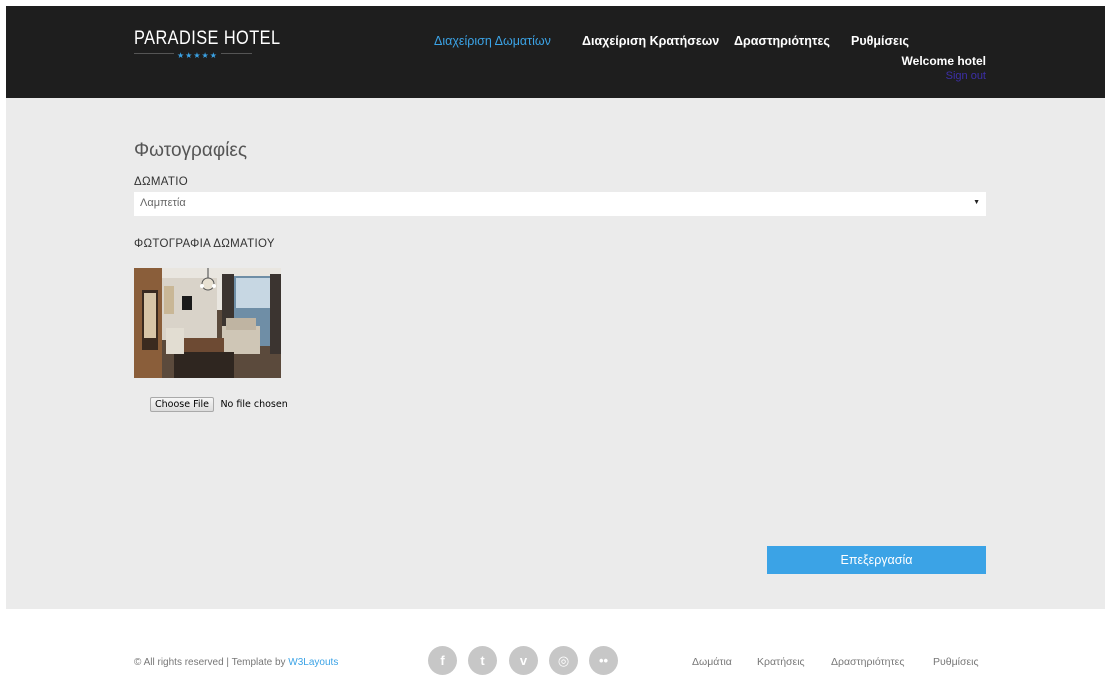 The image size is (1111, 677). What do you see at coordinates (254, 404) in the screenshot?
I see `file-status: No file chosen` at bounding box center [254, 404].